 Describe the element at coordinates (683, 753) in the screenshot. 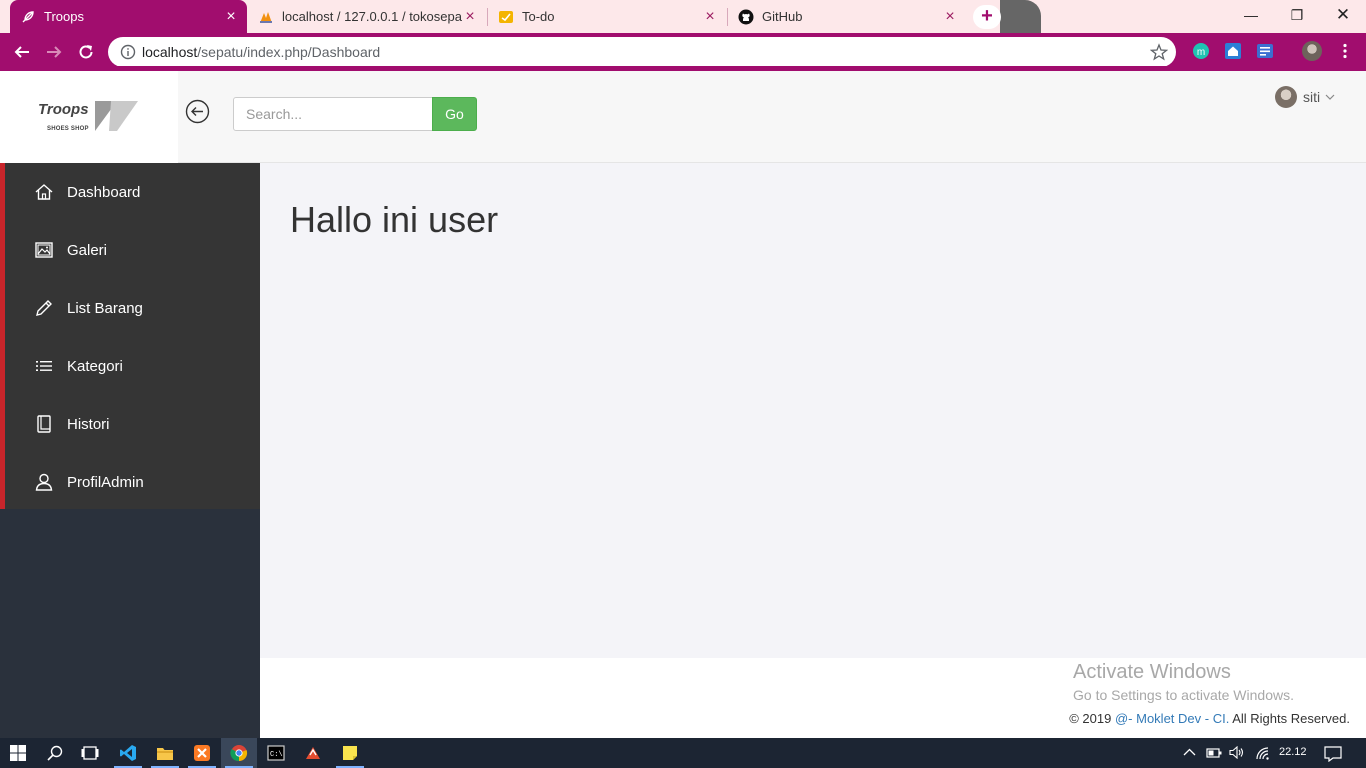

I see `windows-taskbar: C:\ 22.12` at that location.